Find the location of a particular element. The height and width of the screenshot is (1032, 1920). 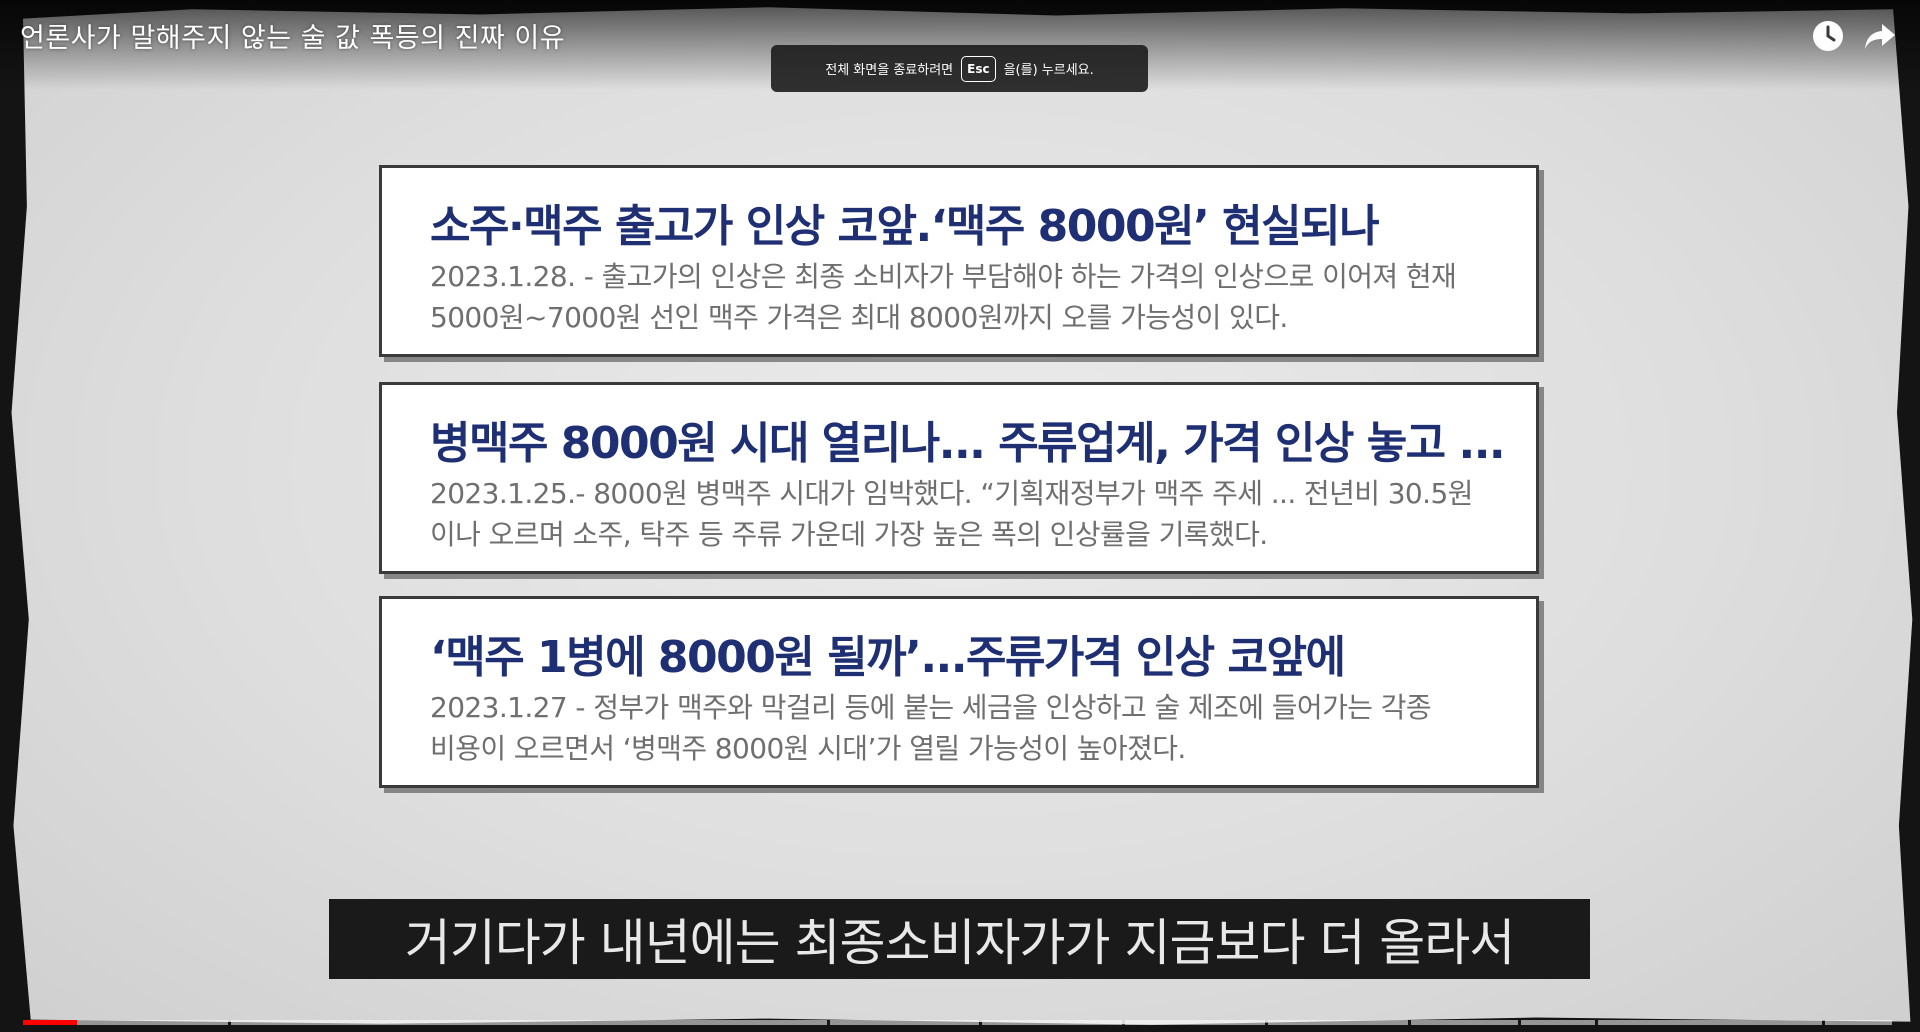

esc-key-badge: Esc is located at coordinates (978, 68).